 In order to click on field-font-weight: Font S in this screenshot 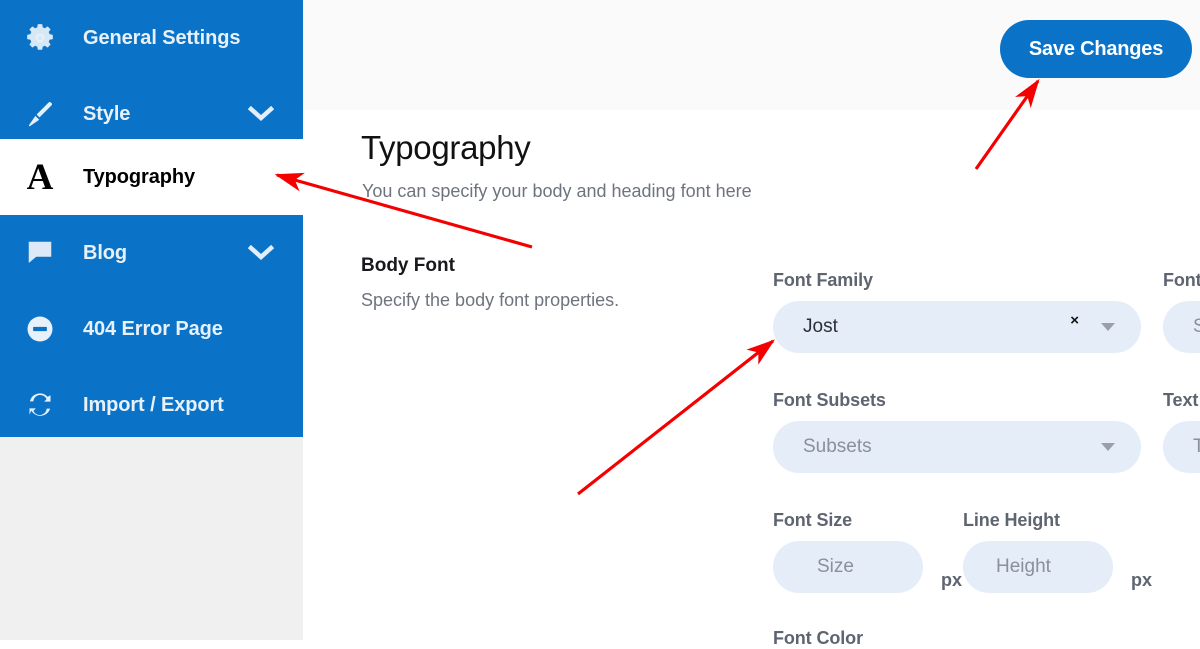, I will do `click(1181, 311)`.